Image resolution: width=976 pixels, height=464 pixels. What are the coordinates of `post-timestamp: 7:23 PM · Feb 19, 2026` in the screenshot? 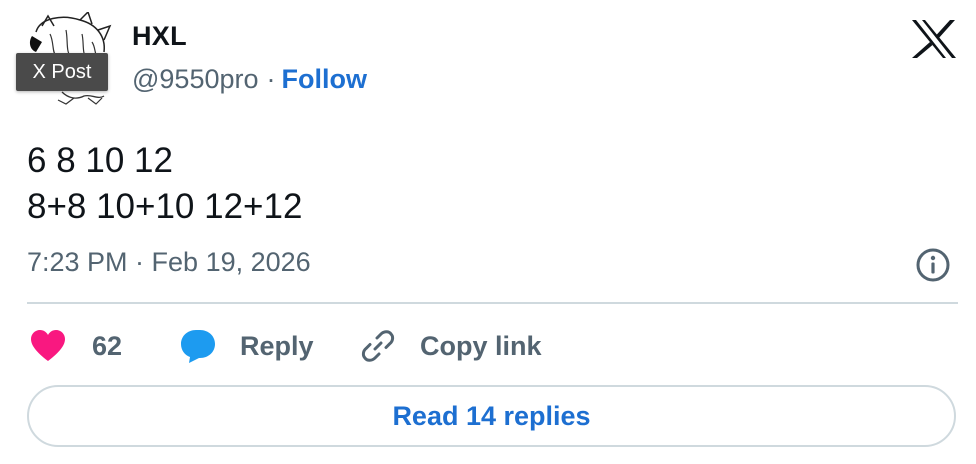 It's located at (169, 262).